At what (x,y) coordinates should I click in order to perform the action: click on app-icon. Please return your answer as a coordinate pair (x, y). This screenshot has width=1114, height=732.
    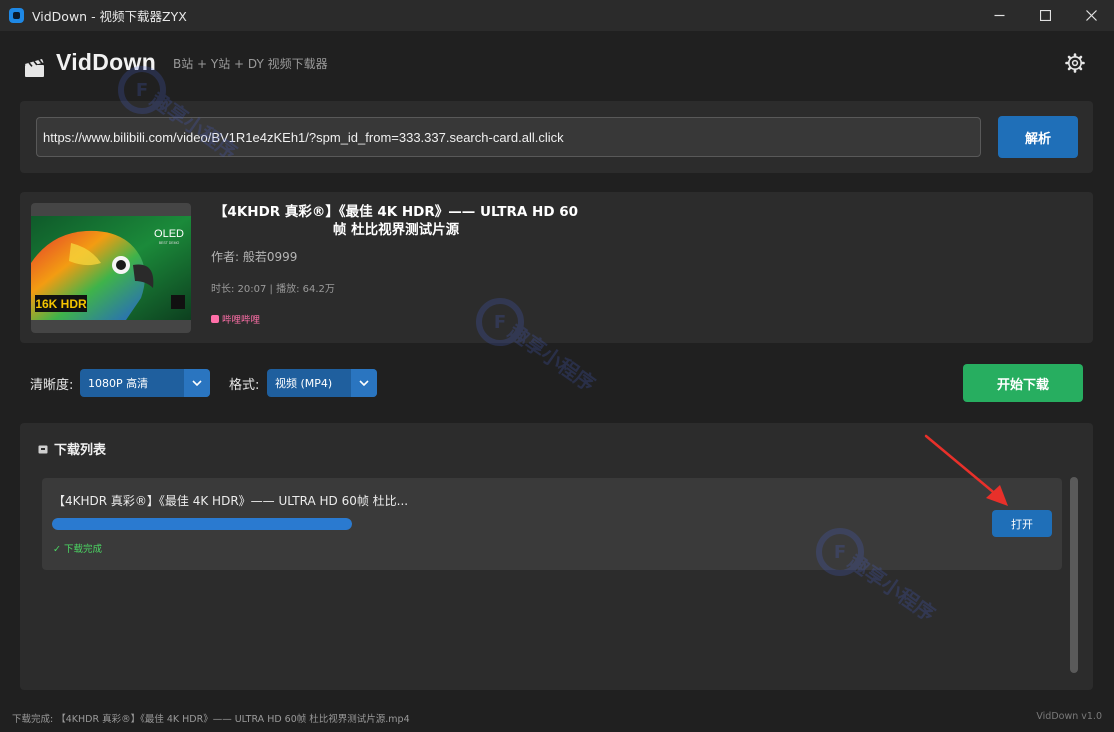
    Looking at the image, I should click on (16, 15).